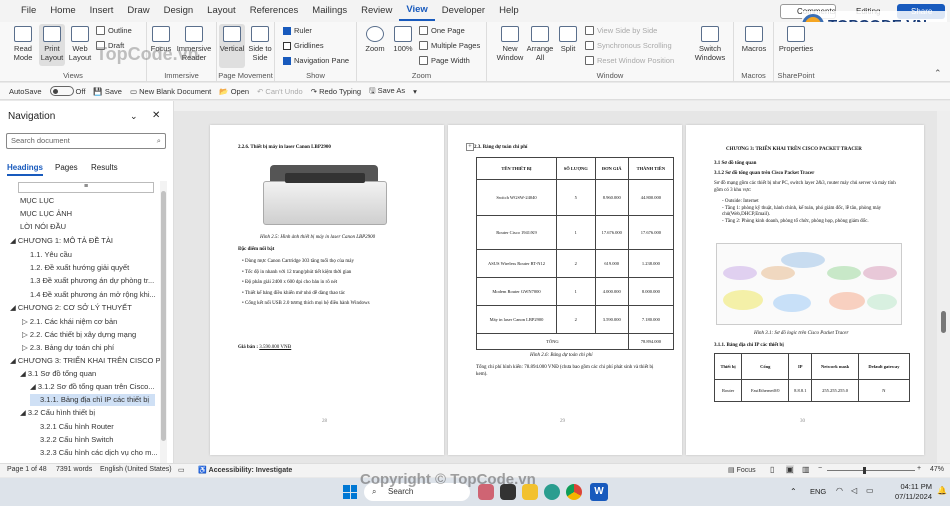  I want to click on macros-button: Macros, so click(754, 39).